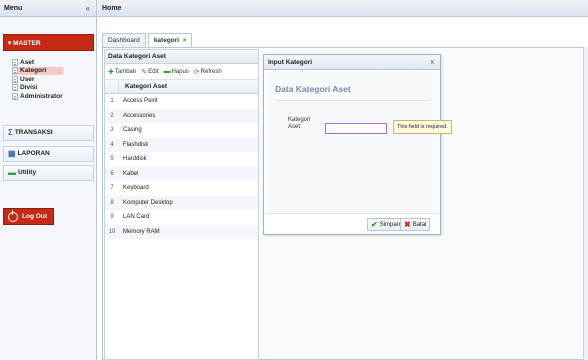 Image resolution: width=588 pixels, height=360 pixels. Describe the element at coordinates (10, 43) in the screenshot. I see `chevron-down-icon: ▾` at that location.